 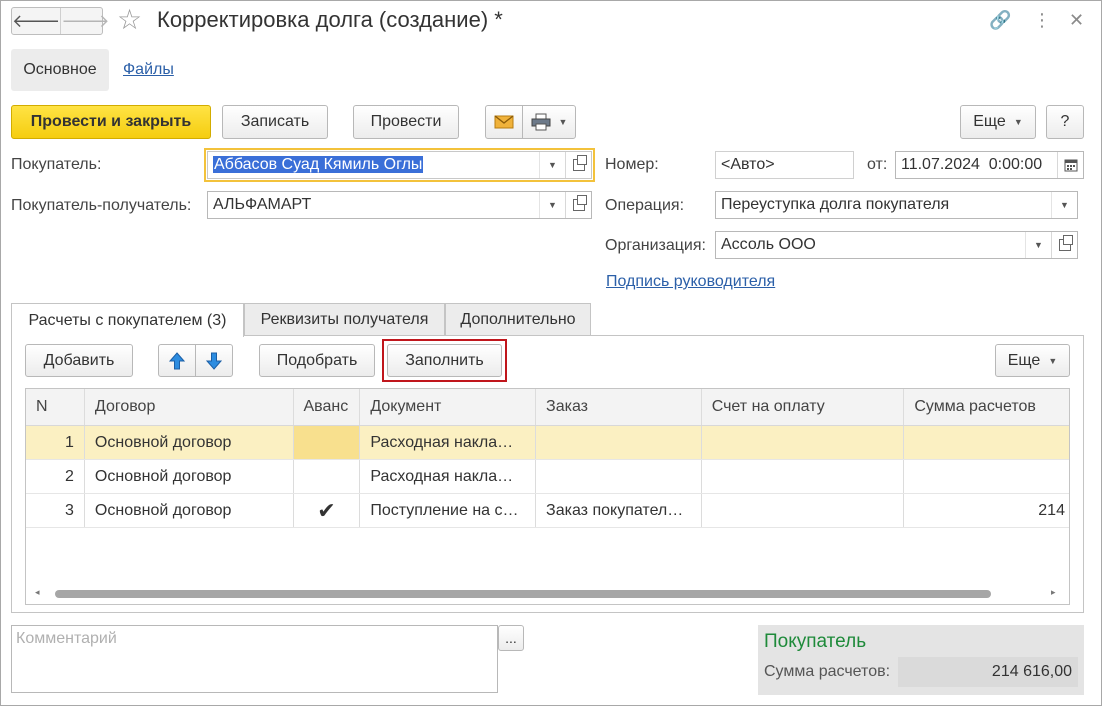 I want to click on printer-icon, so click(x=541, y=122).